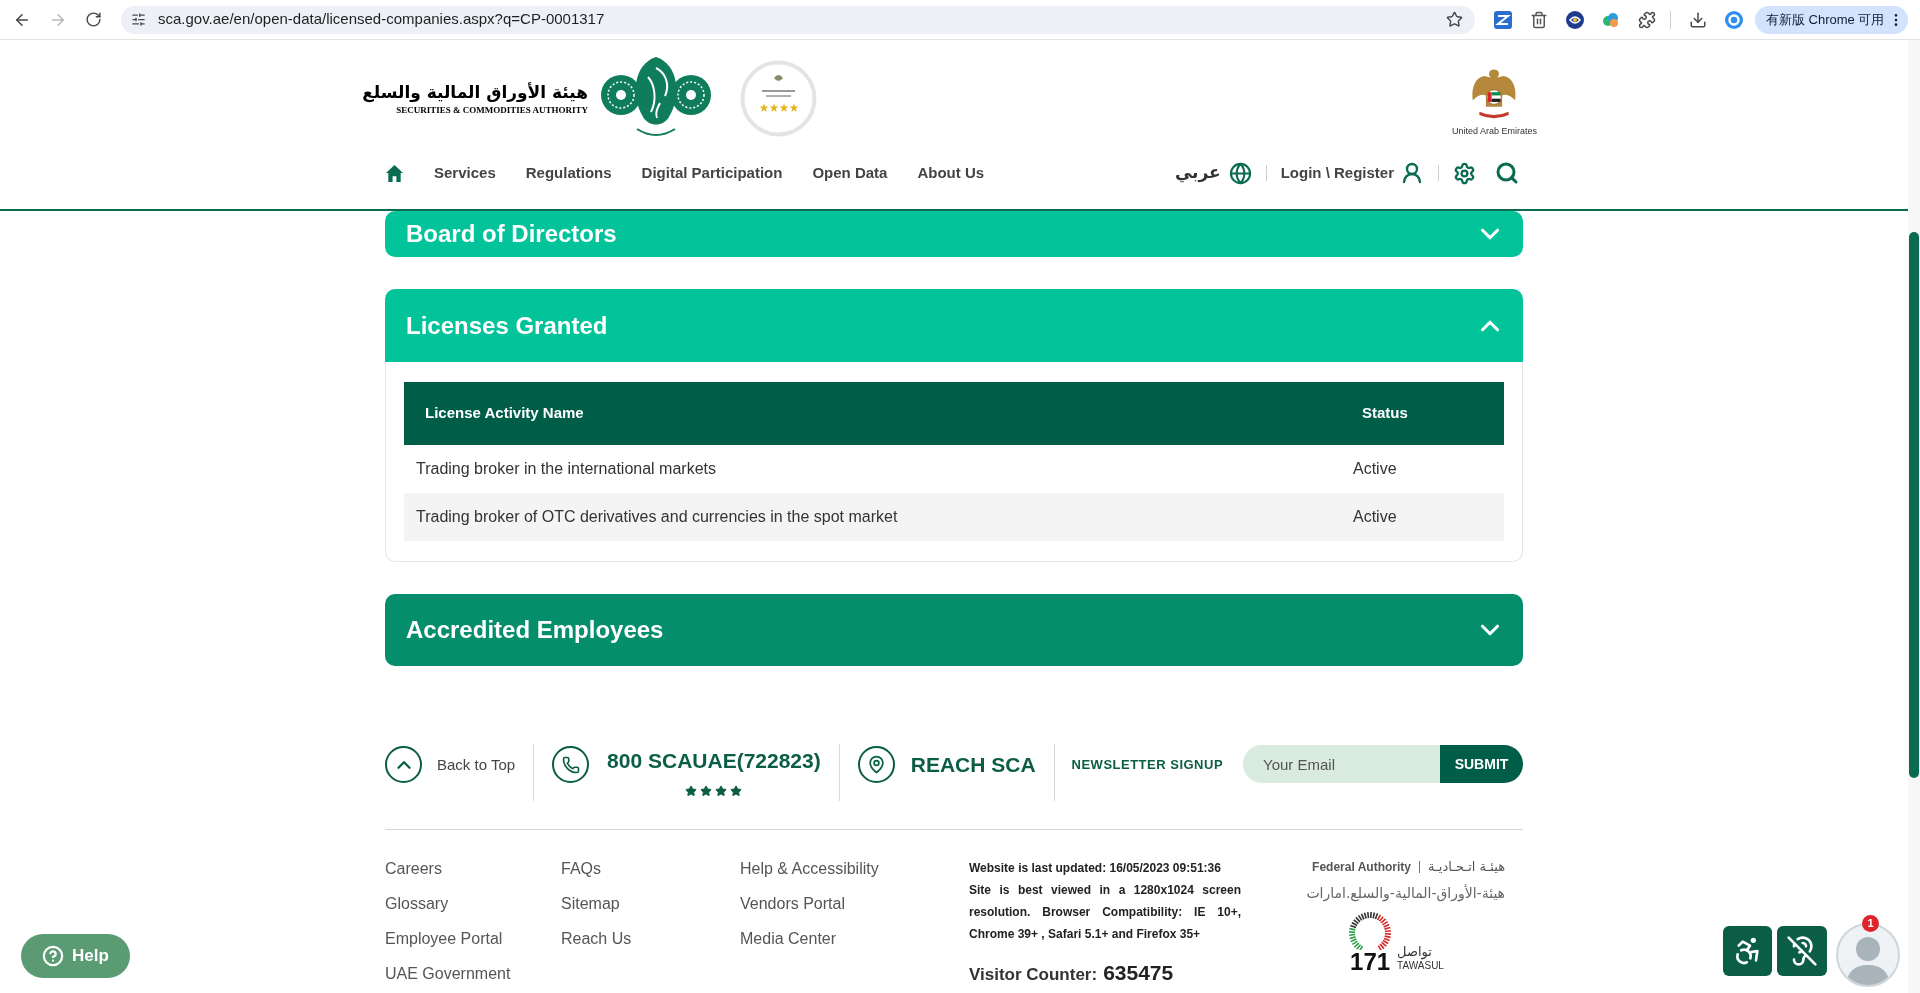  What do you see at coordinates (473, 974) in the screenshot?
I see `footer-link: UAE Government` at bounding box center [473, 974].